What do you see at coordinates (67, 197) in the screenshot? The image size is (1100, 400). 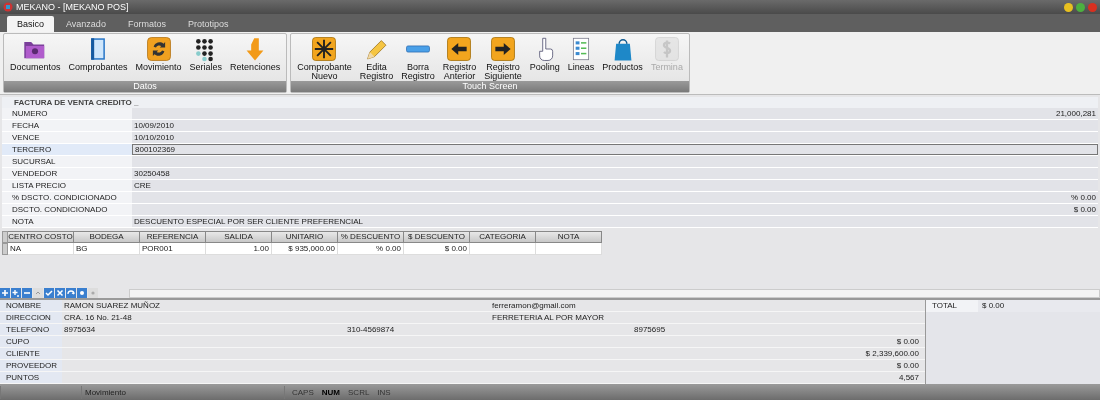 I see `field-label: % DSCTO. CONDICIONADO` at bounding box center [67, 197].